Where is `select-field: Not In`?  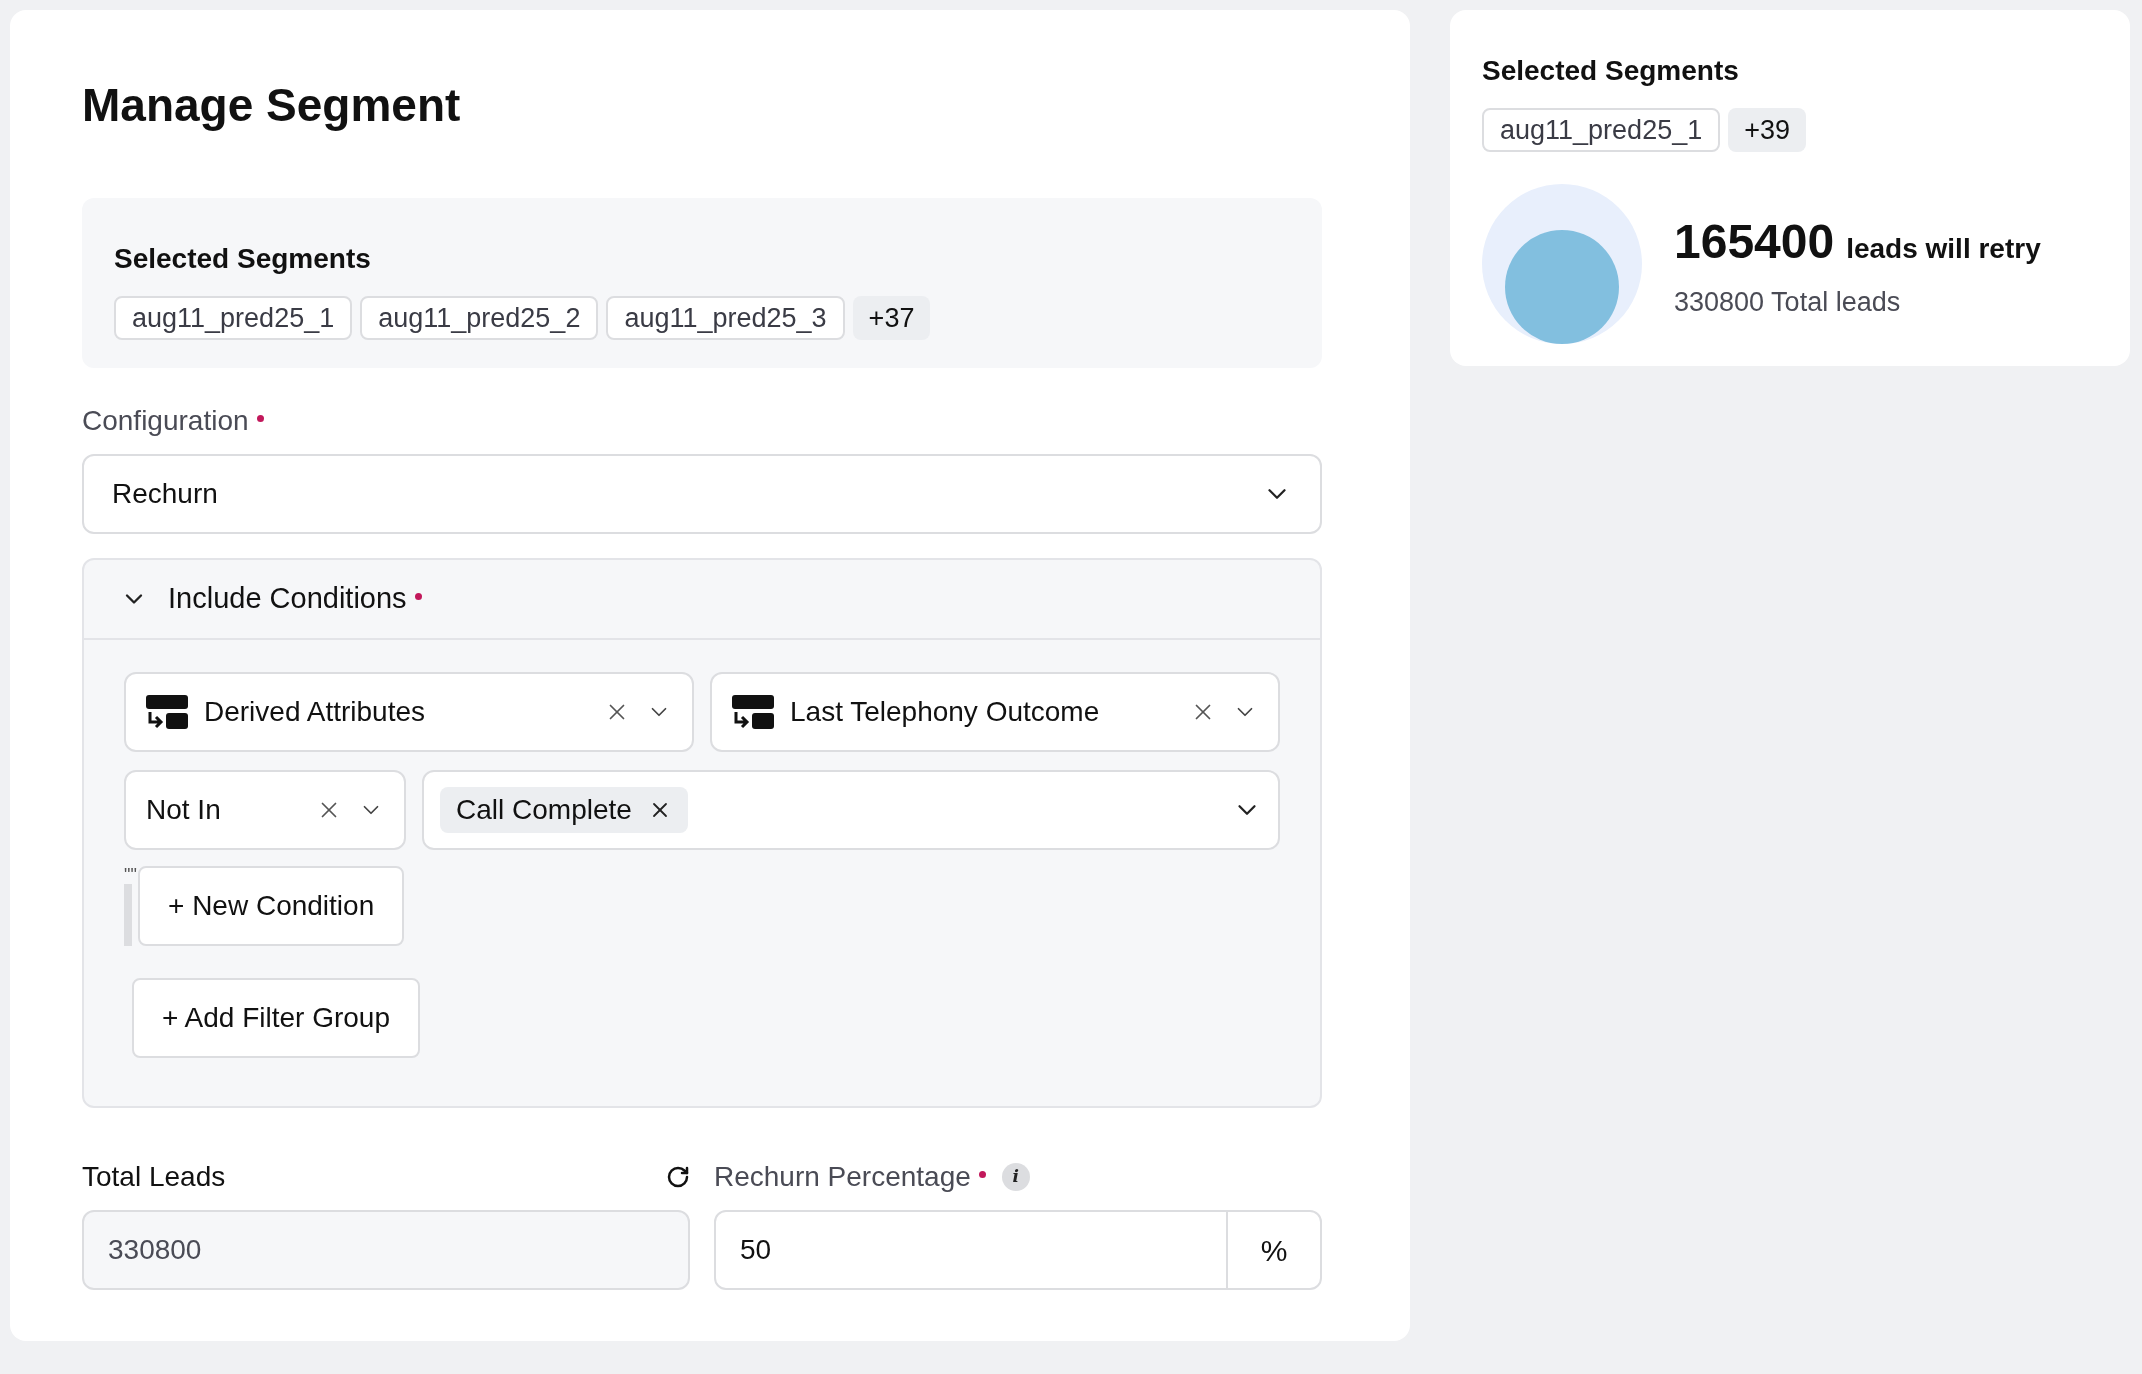
select-field: Not In is located at coordinates (265, 810).